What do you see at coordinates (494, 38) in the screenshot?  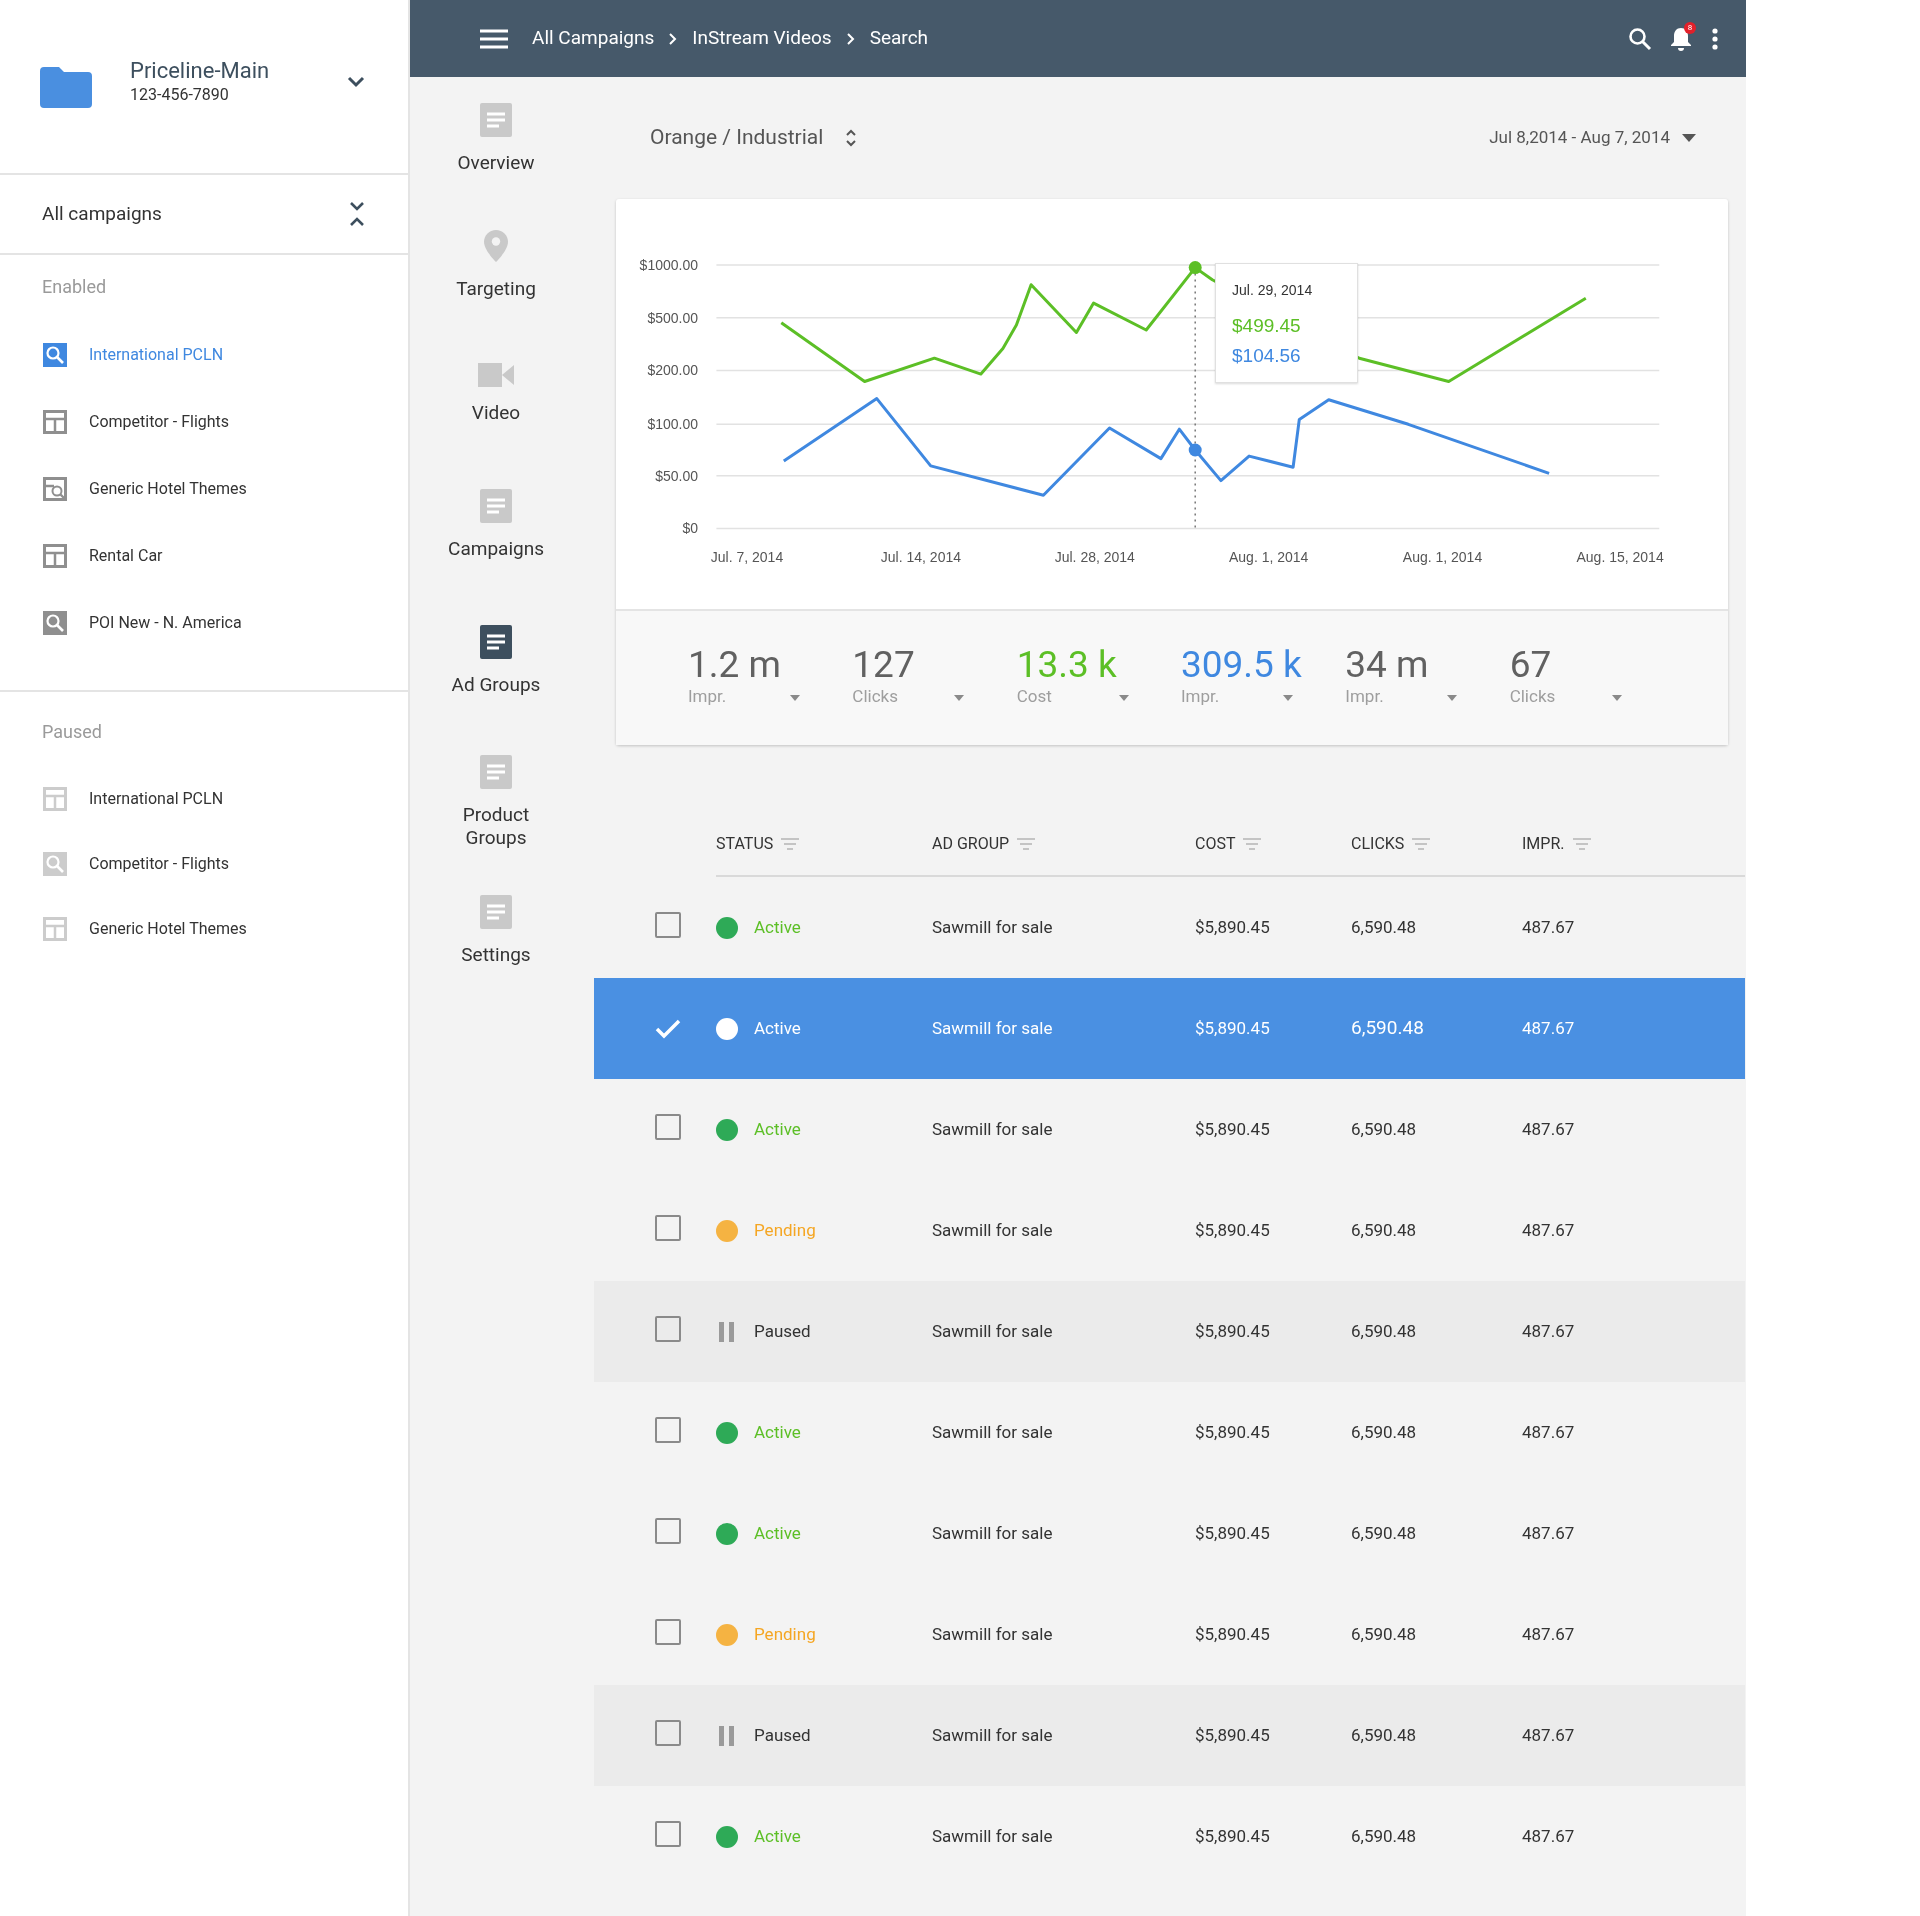 I see `menu-icon` at bounding box center [494, 38].